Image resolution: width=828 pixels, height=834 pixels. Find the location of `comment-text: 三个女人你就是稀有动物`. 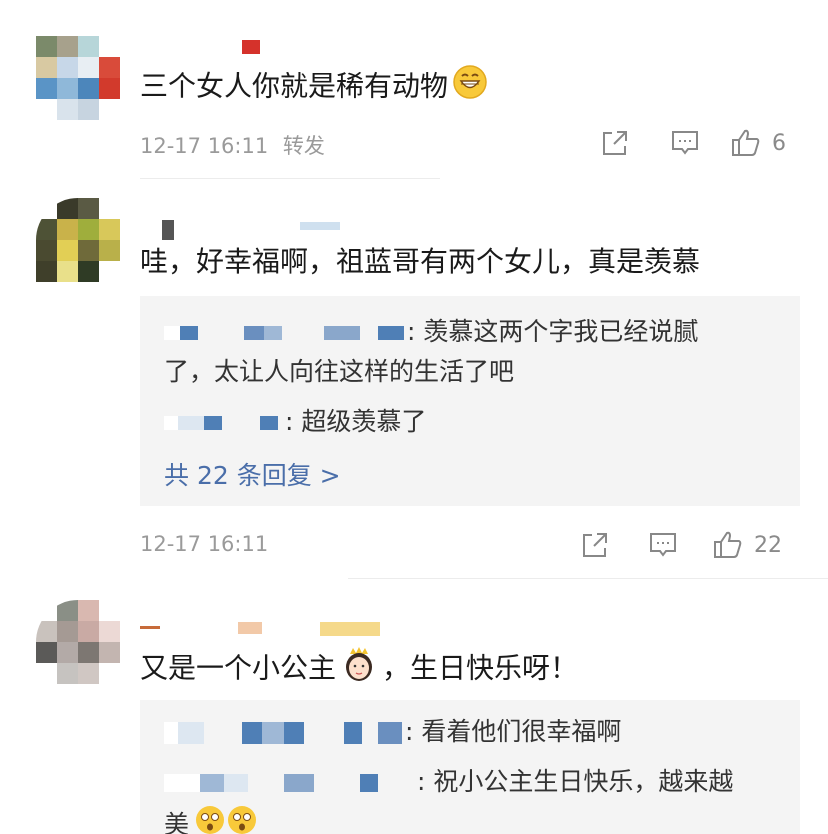

comment-text: 三个女人你就是稀有动物 is located at coordinates (314, 87).